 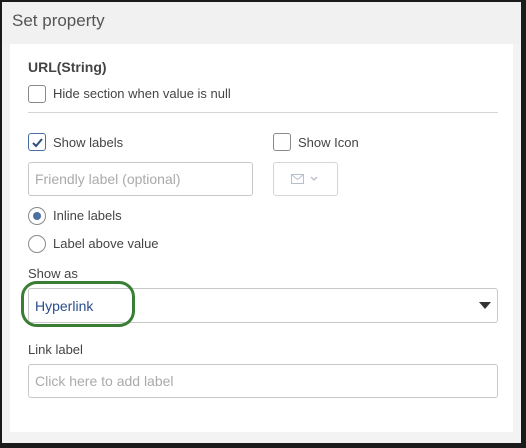 What do you see at coordinates (53, 273) in the screenshot?
I see `show-as-label: Show as` at bounding box center [53, 273].